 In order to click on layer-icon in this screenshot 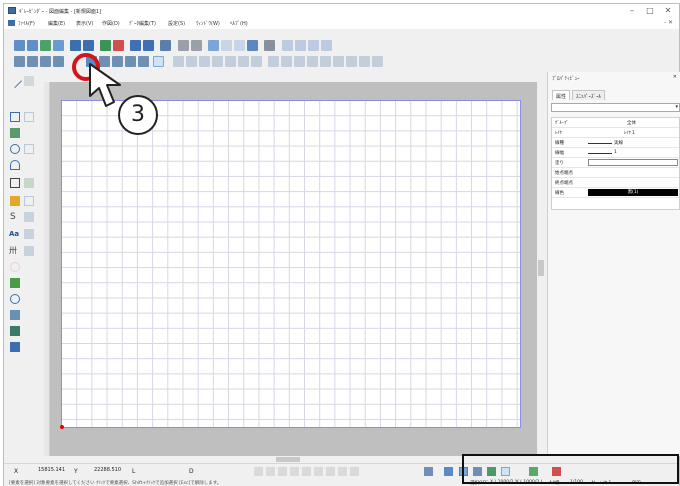, I will do `click(32, 61)`.